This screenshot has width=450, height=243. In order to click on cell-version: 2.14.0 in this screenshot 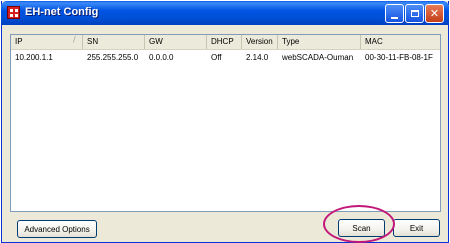, I will do `click(257, 57)`.